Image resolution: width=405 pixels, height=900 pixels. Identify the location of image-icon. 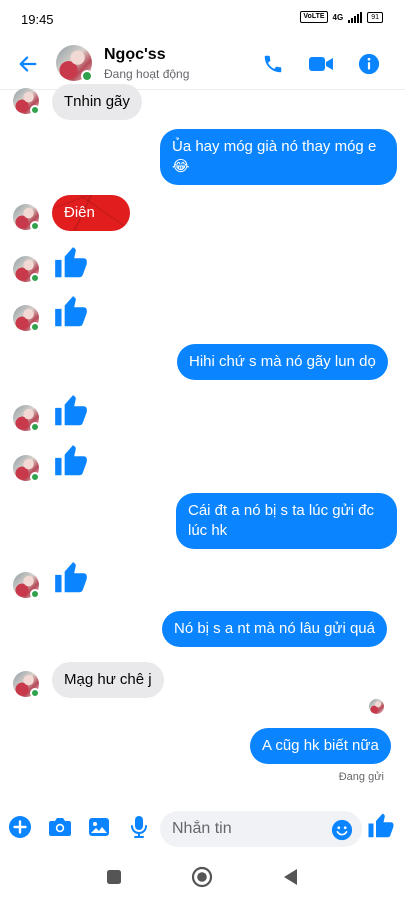
(99, 827).